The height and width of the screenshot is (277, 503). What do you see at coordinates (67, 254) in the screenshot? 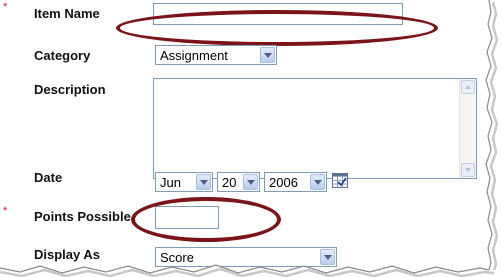
I see `display-as-label: Display As` at bounding box center [67, 254].